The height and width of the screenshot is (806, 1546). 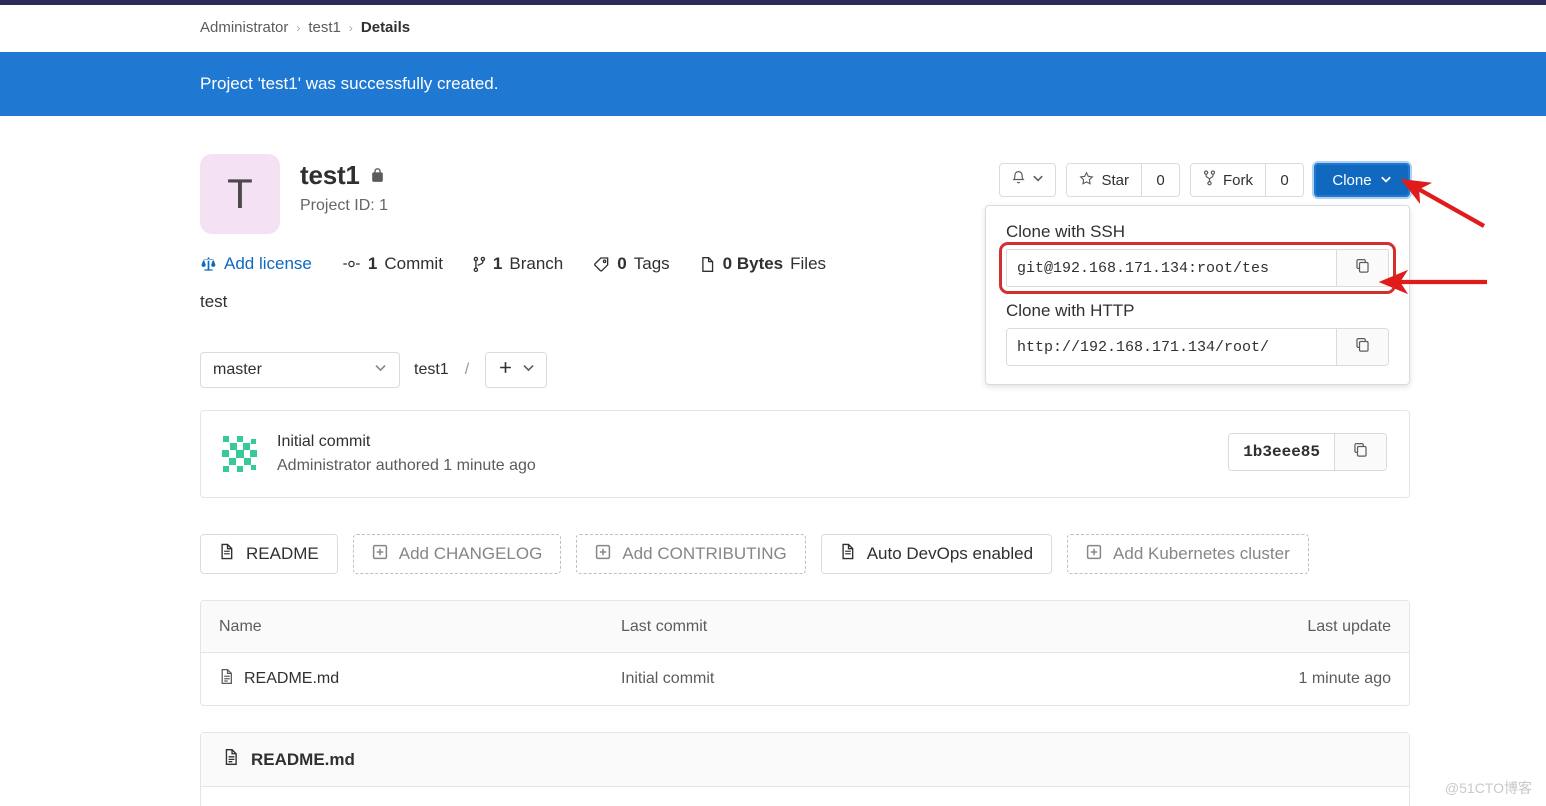 I want to click on add-license-label: Add license, so click(x=268, y=263).